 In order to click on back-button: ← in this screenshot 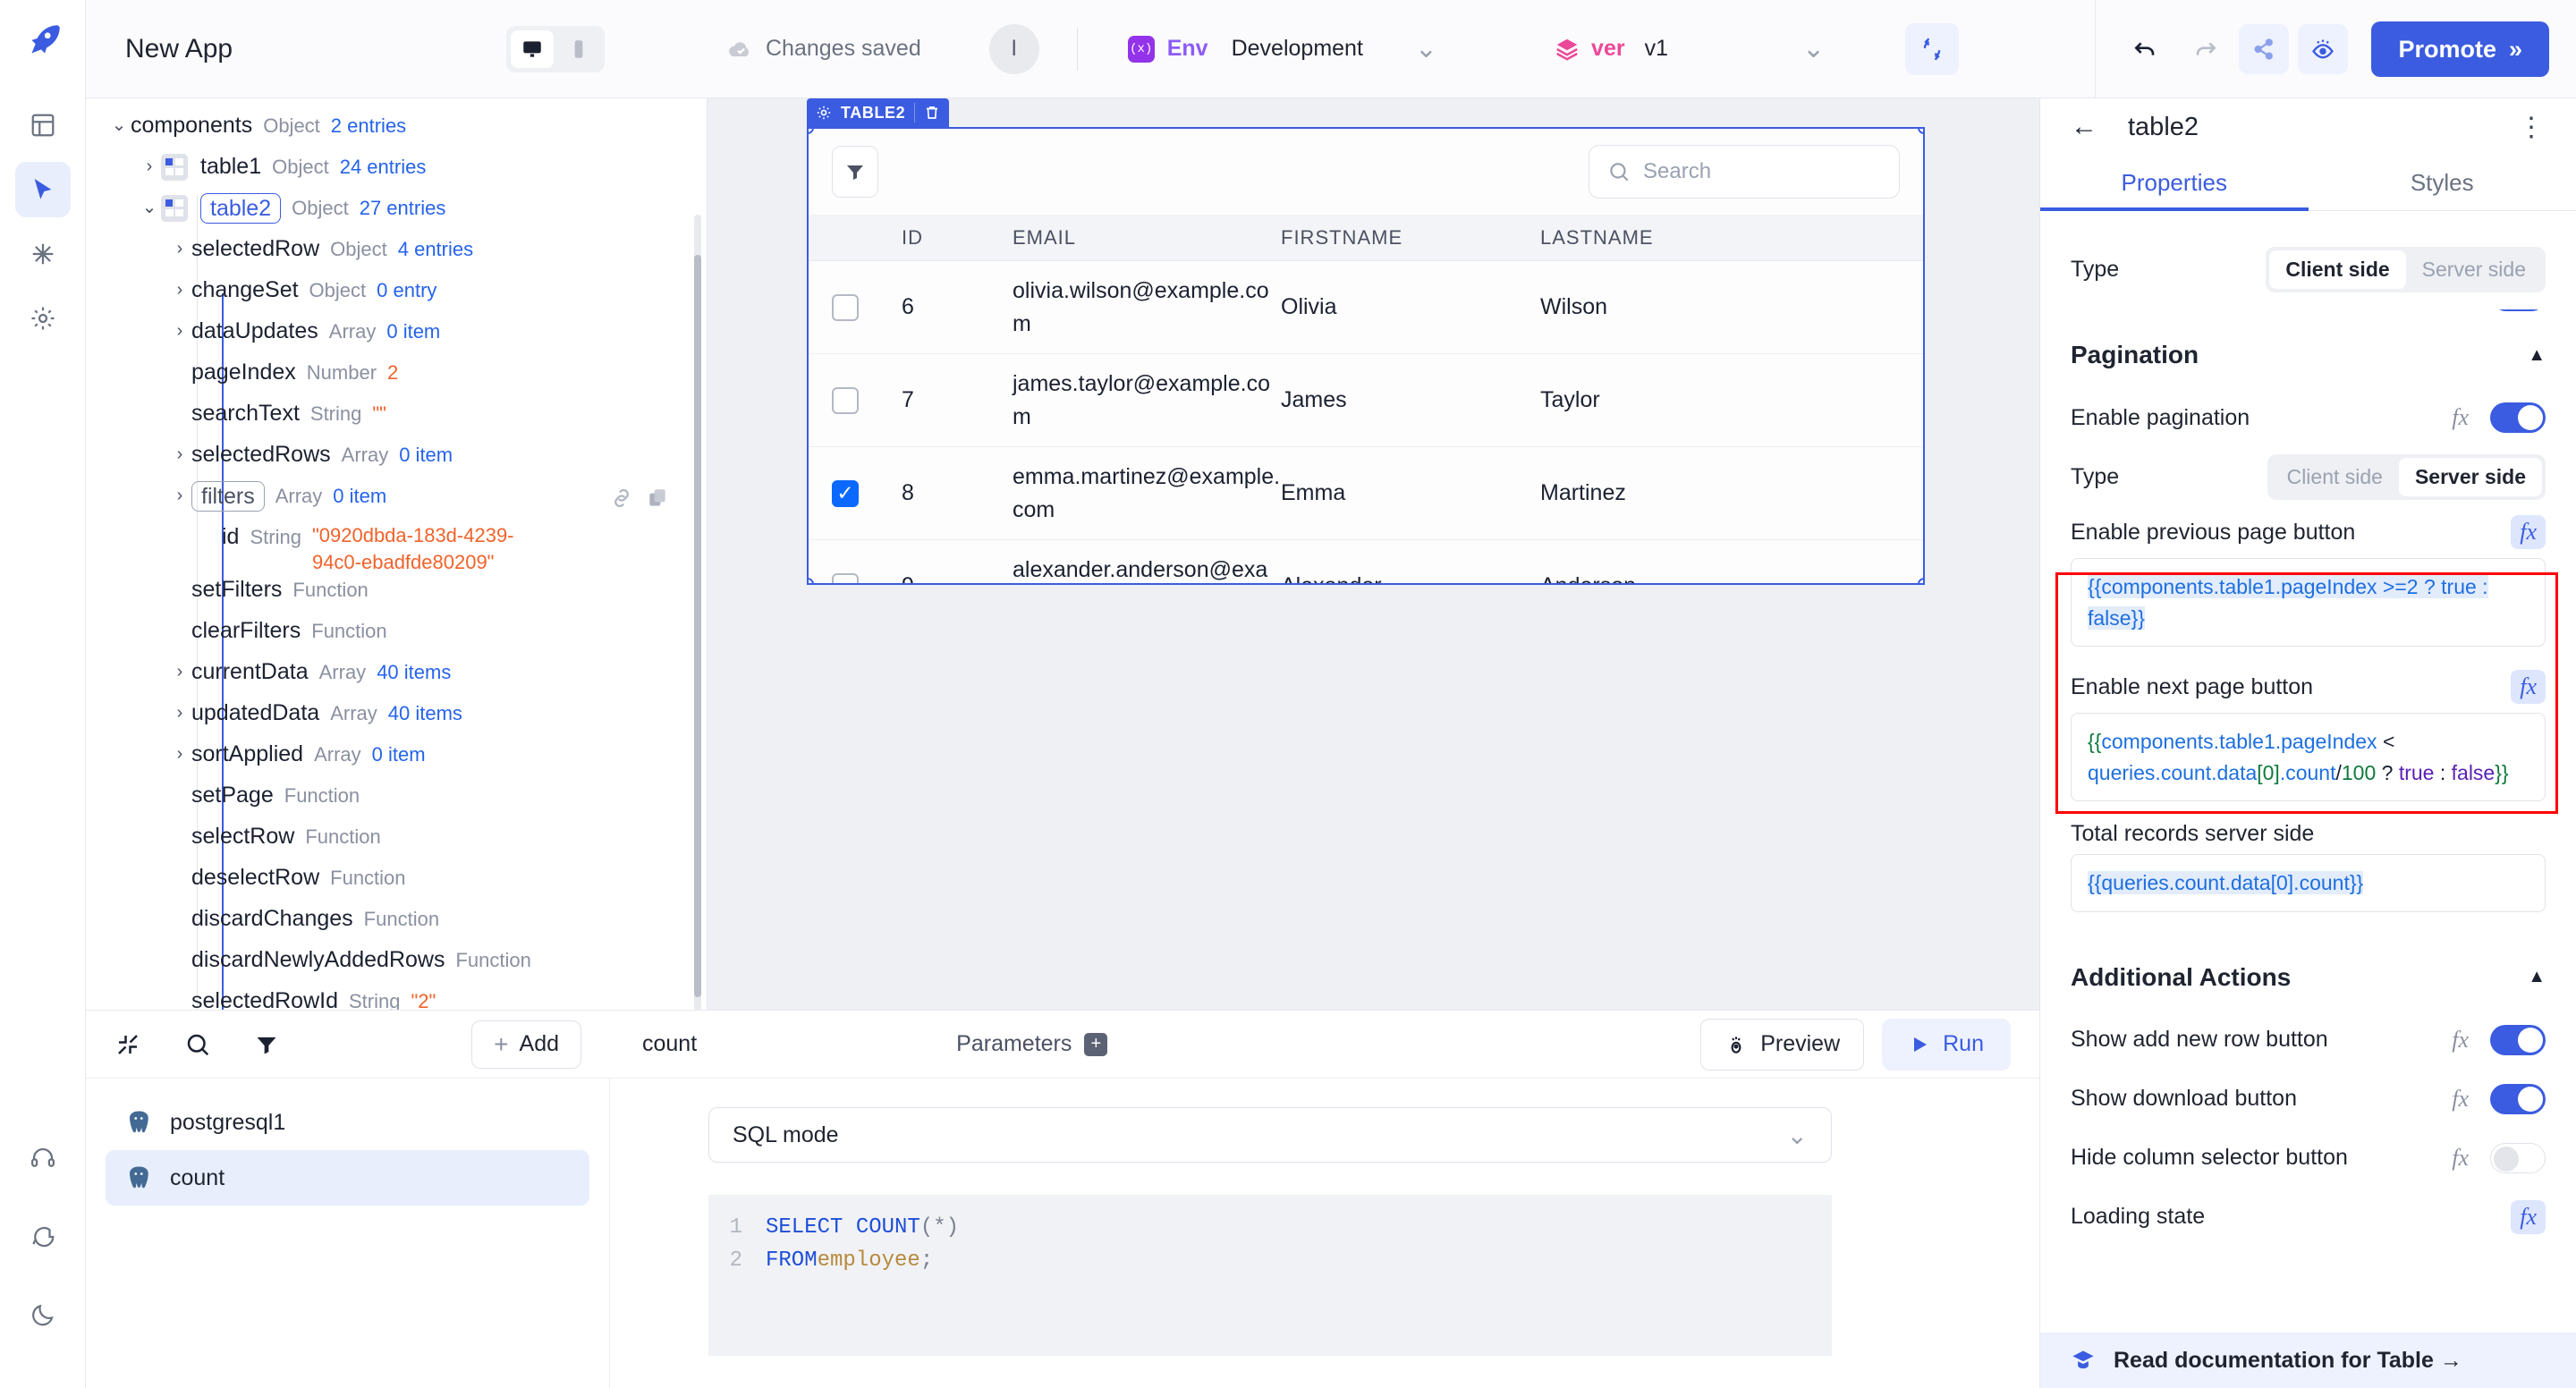, I will do `click(2084, 127)`.